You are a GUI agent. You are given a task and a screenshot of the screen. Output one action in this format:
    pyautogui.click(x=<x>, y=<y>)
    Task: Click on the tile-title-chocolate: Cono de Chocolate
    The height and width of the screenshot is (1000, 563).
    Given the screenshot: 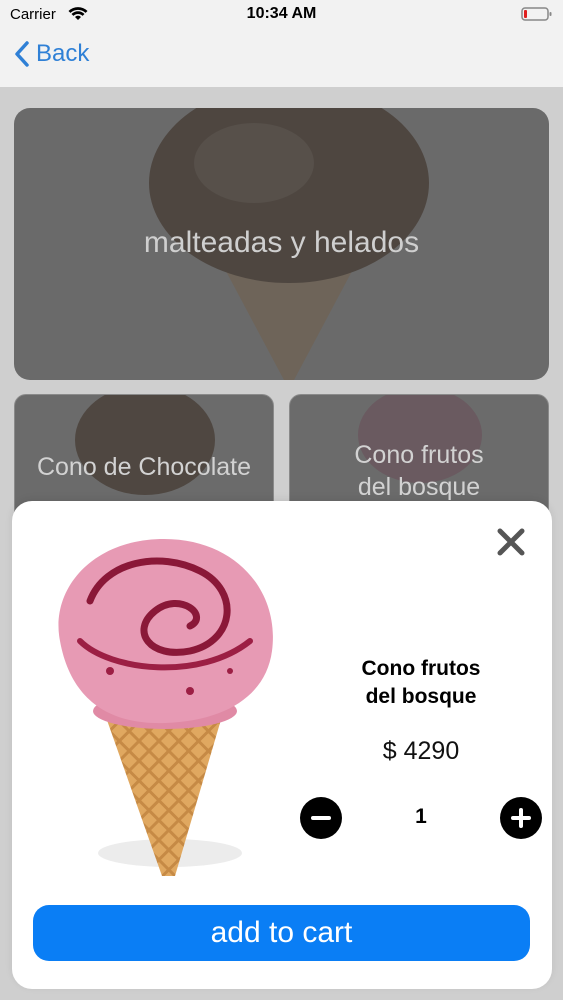 What is the action you would take?
    pyautogui.click(x=144, y=467)
    